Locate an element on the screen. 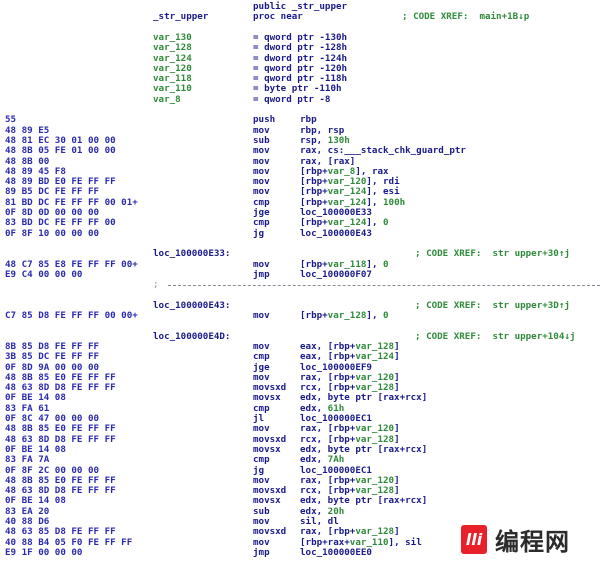 The height and width of the screenshot is (562, 600). location-label: loc_100000E43: is located at coordinates (191, 305).